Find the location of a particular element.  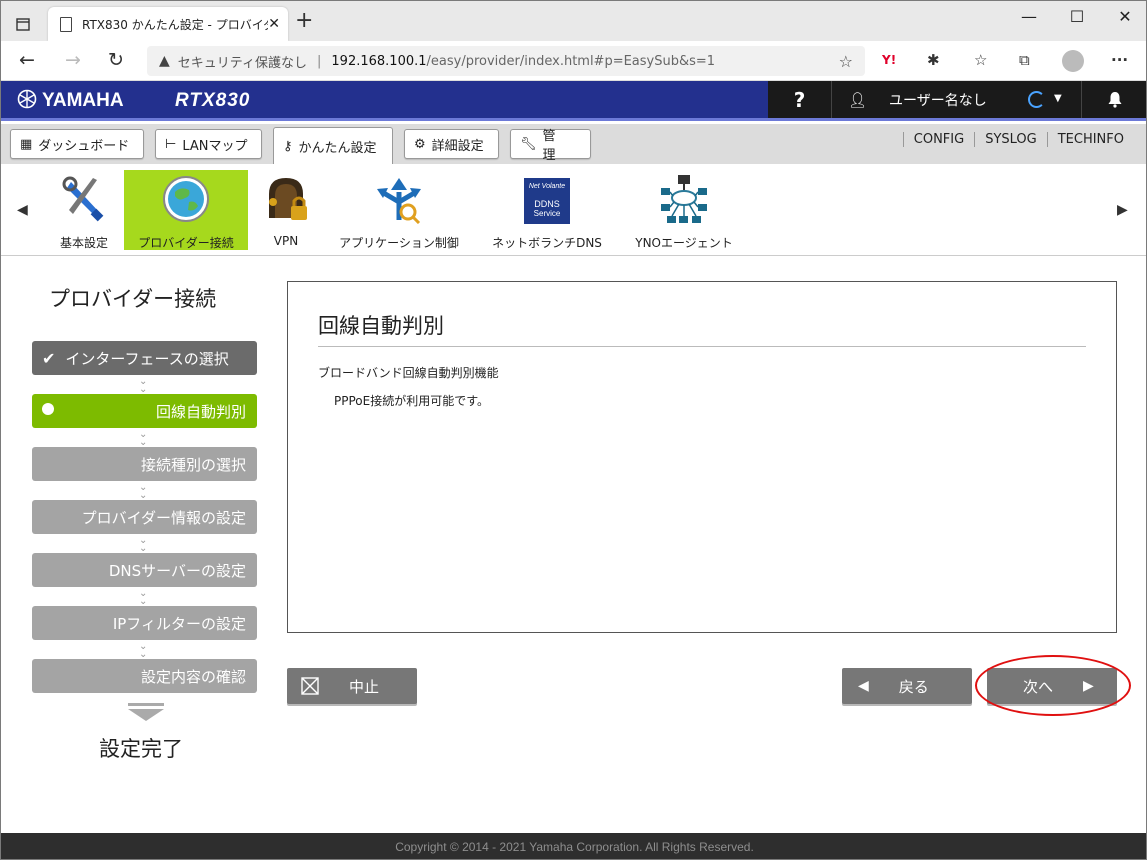

lanmap-icon: ⊢ is located at coordinates (171, 144).